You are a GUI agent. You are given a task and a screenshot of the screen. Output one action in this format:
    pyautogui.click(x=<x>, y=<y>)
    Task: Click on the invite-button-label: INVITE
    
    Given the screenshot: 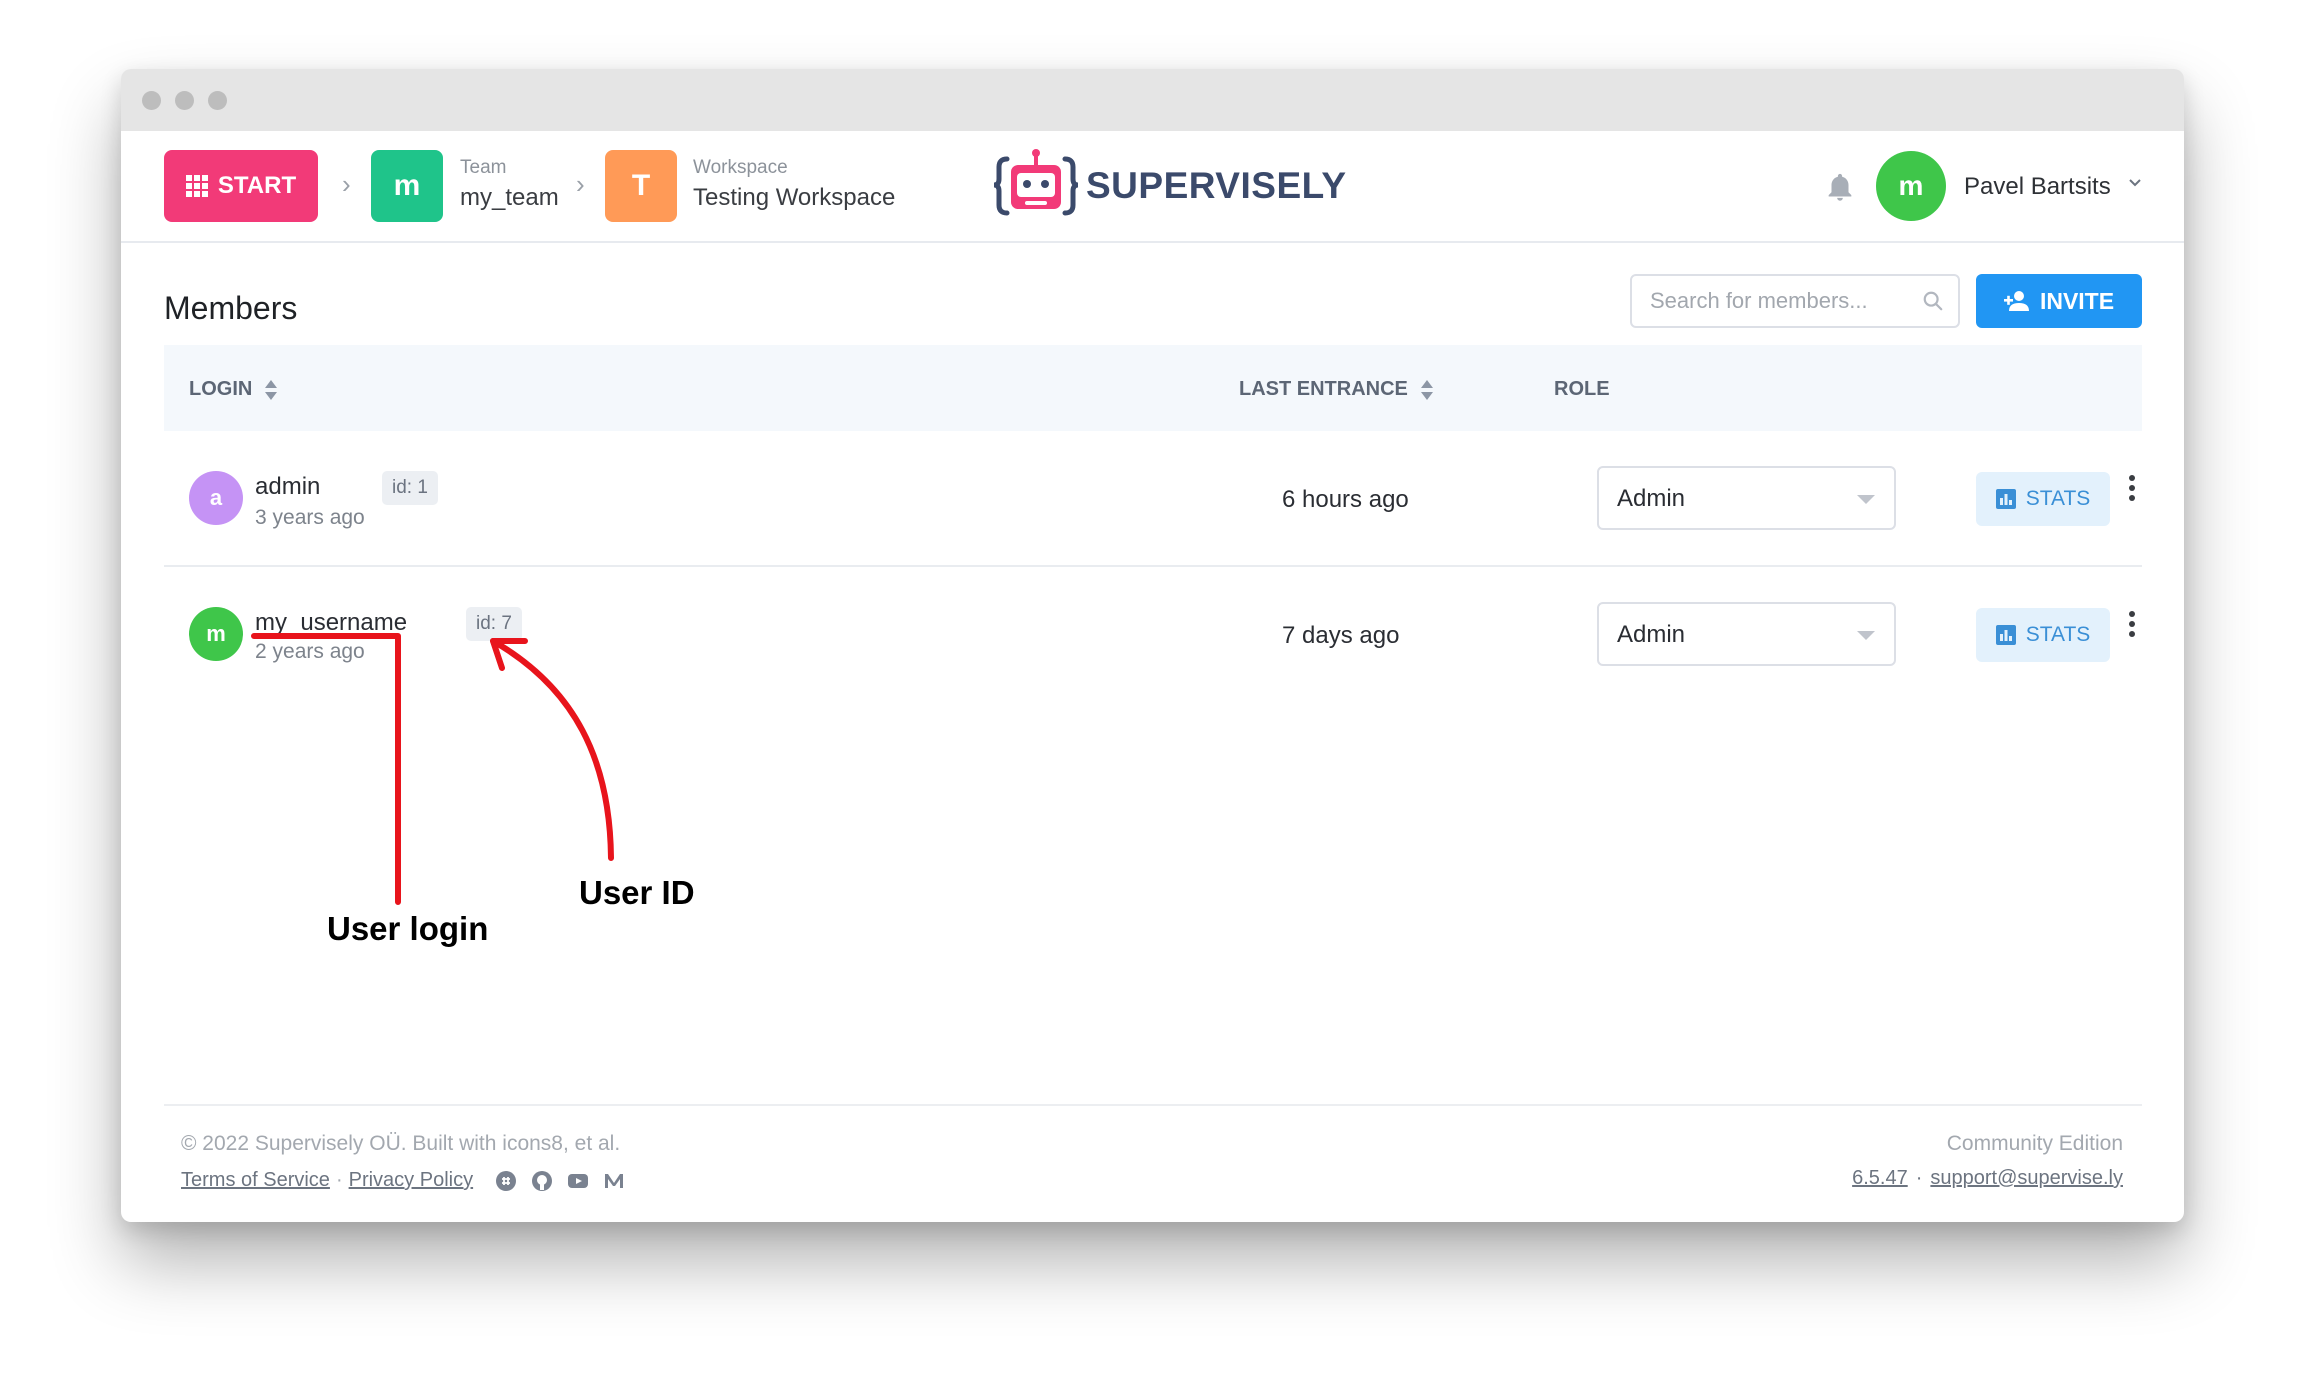 What is the action you would take?
    pyautogui.click(x=2077, y=300)
    